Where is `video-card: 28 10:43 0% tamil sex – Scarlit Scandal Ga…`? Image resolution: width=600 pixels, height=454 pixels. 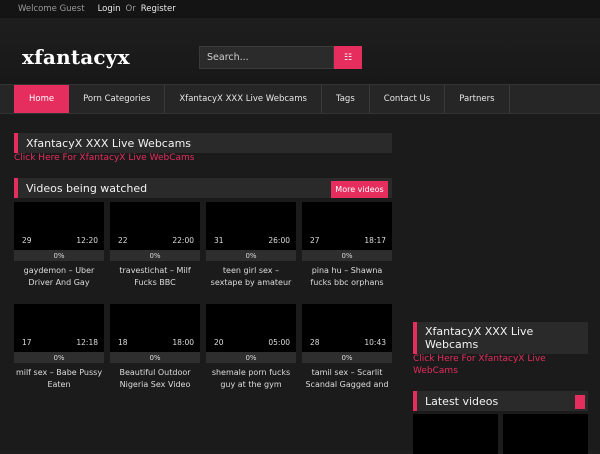 video-card: 28 10:43 0% tamil sex – Scarlit Scandal Ga… is located at coordinates (347, 347).